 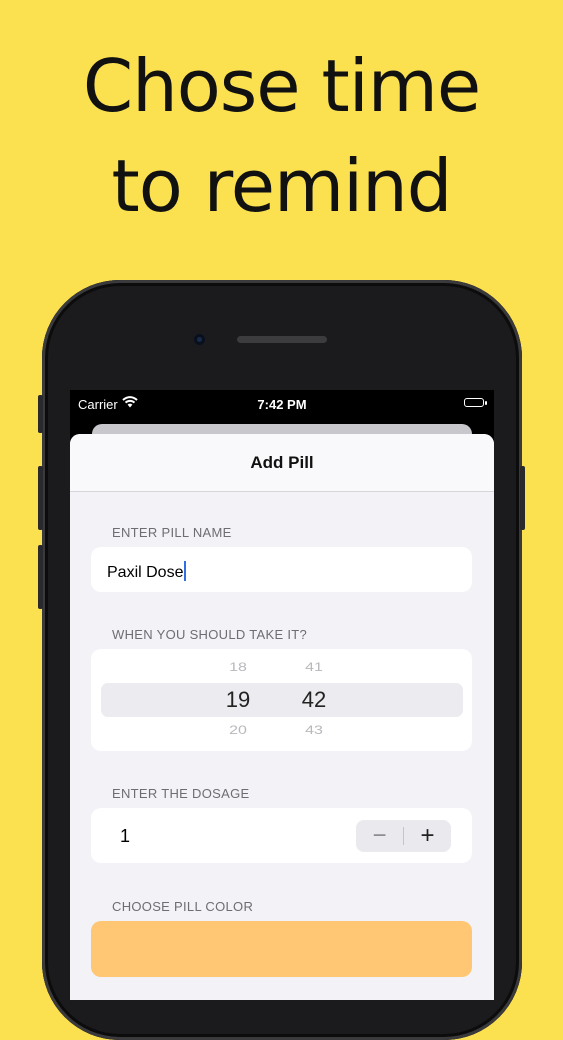 I want to click on dosage-label: ENTER THE DOSAGE, so click(x=181, y=793).